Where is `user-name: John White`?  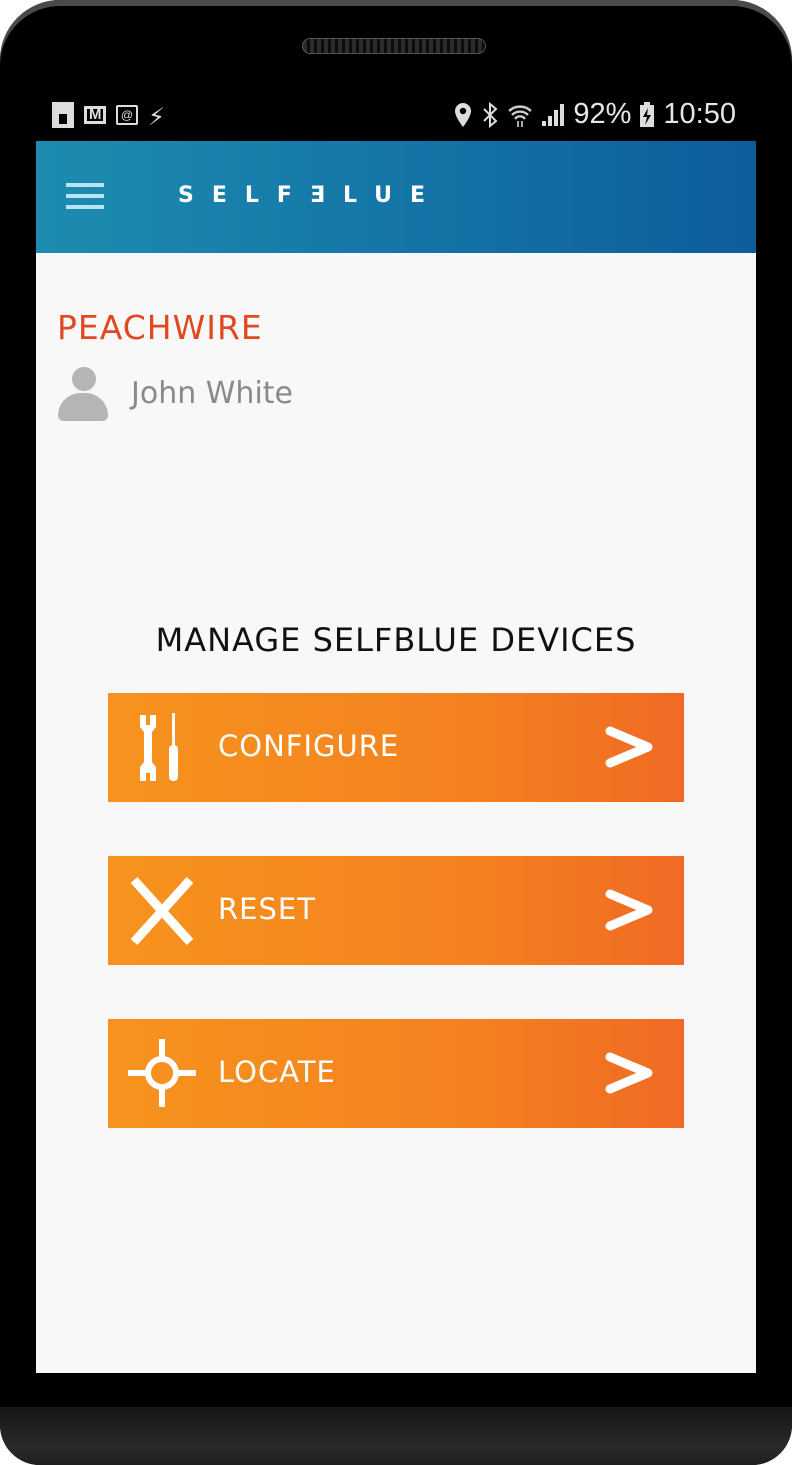 user-name: John White is located at coordinates (212, 393).